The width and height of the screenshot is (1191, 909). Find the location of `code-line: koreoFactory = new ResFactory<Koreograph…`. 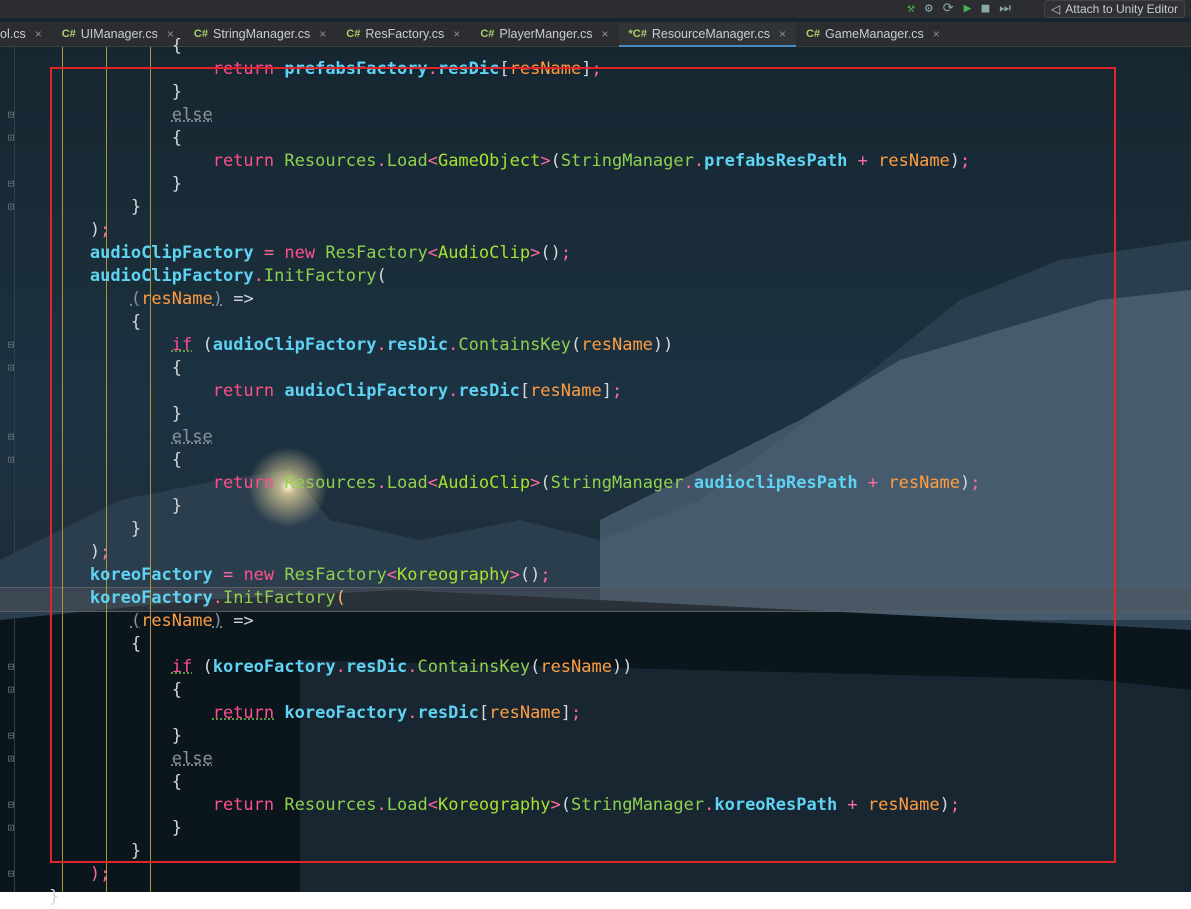

code-line: koreoFactory = new ResFactory<Koreograph… is located at coordinates (279, 575).